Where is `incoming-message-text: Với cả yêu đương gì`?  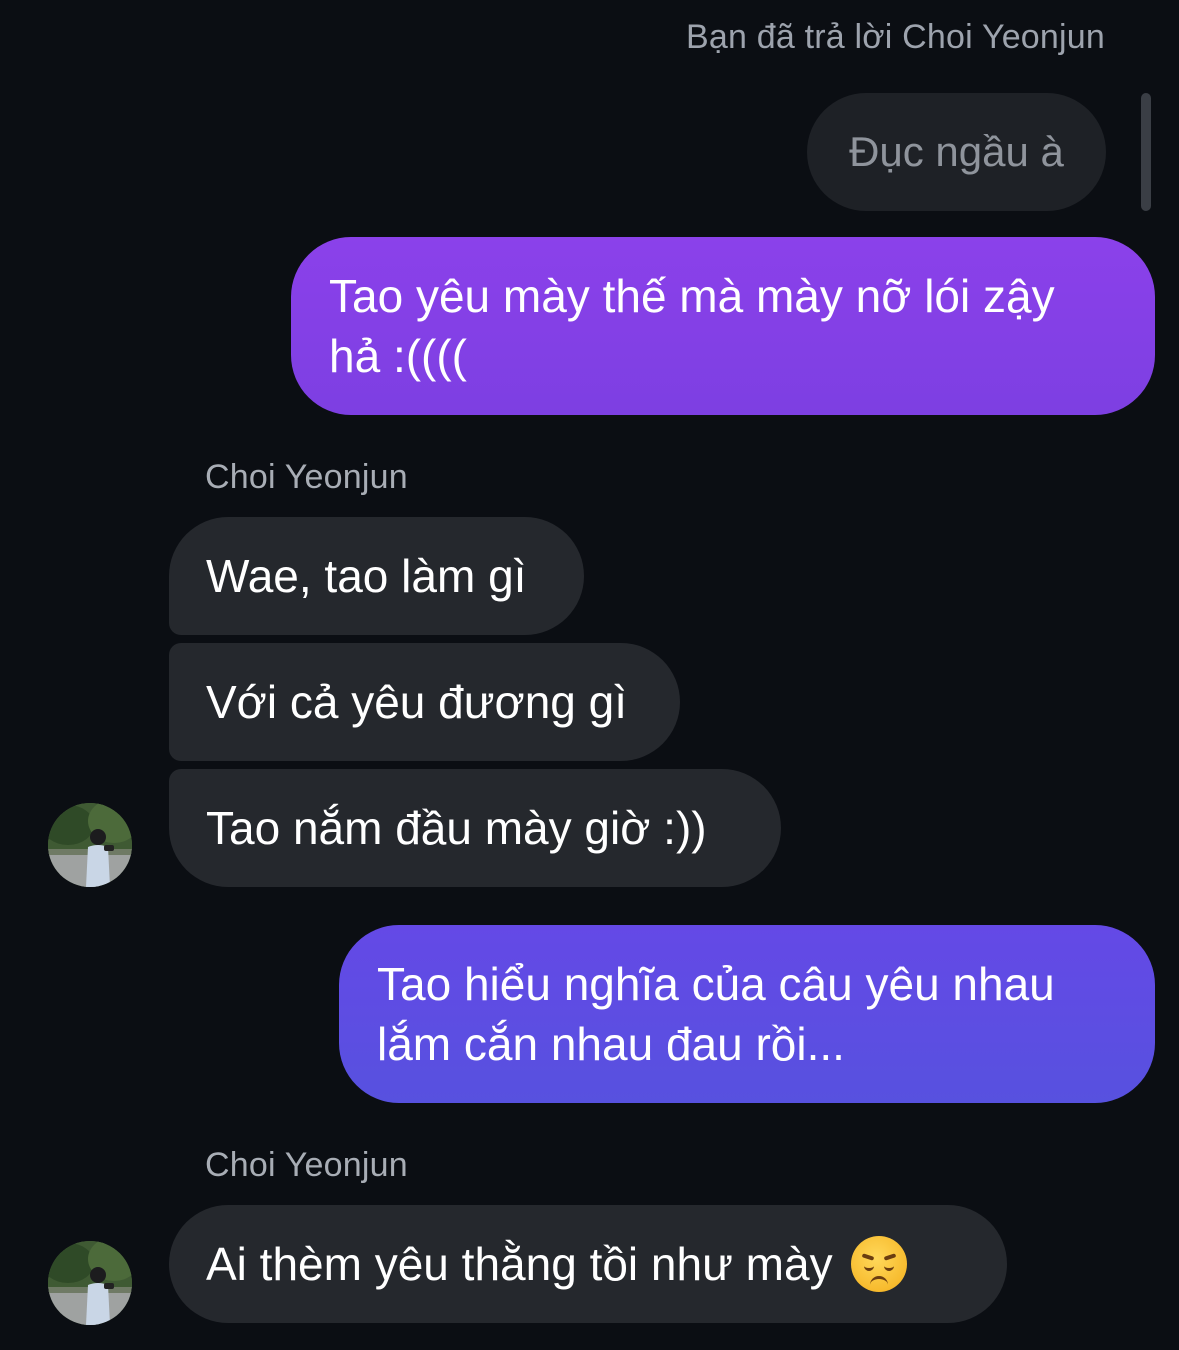
incoming-message-text: Với cả yêu đương gì is located at coordinates (417, 702).